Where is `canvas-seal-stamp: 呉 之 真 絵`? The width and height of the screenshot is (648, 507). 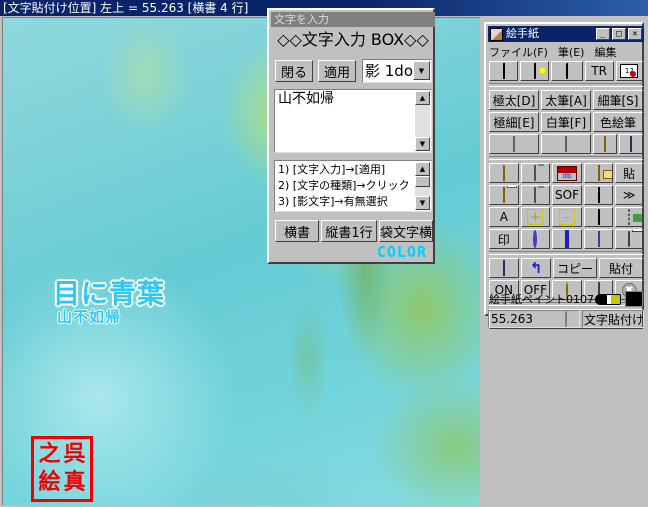
canvas-seal-stamp: 呉 之 真 絵 is located at coordinates (62, 469).